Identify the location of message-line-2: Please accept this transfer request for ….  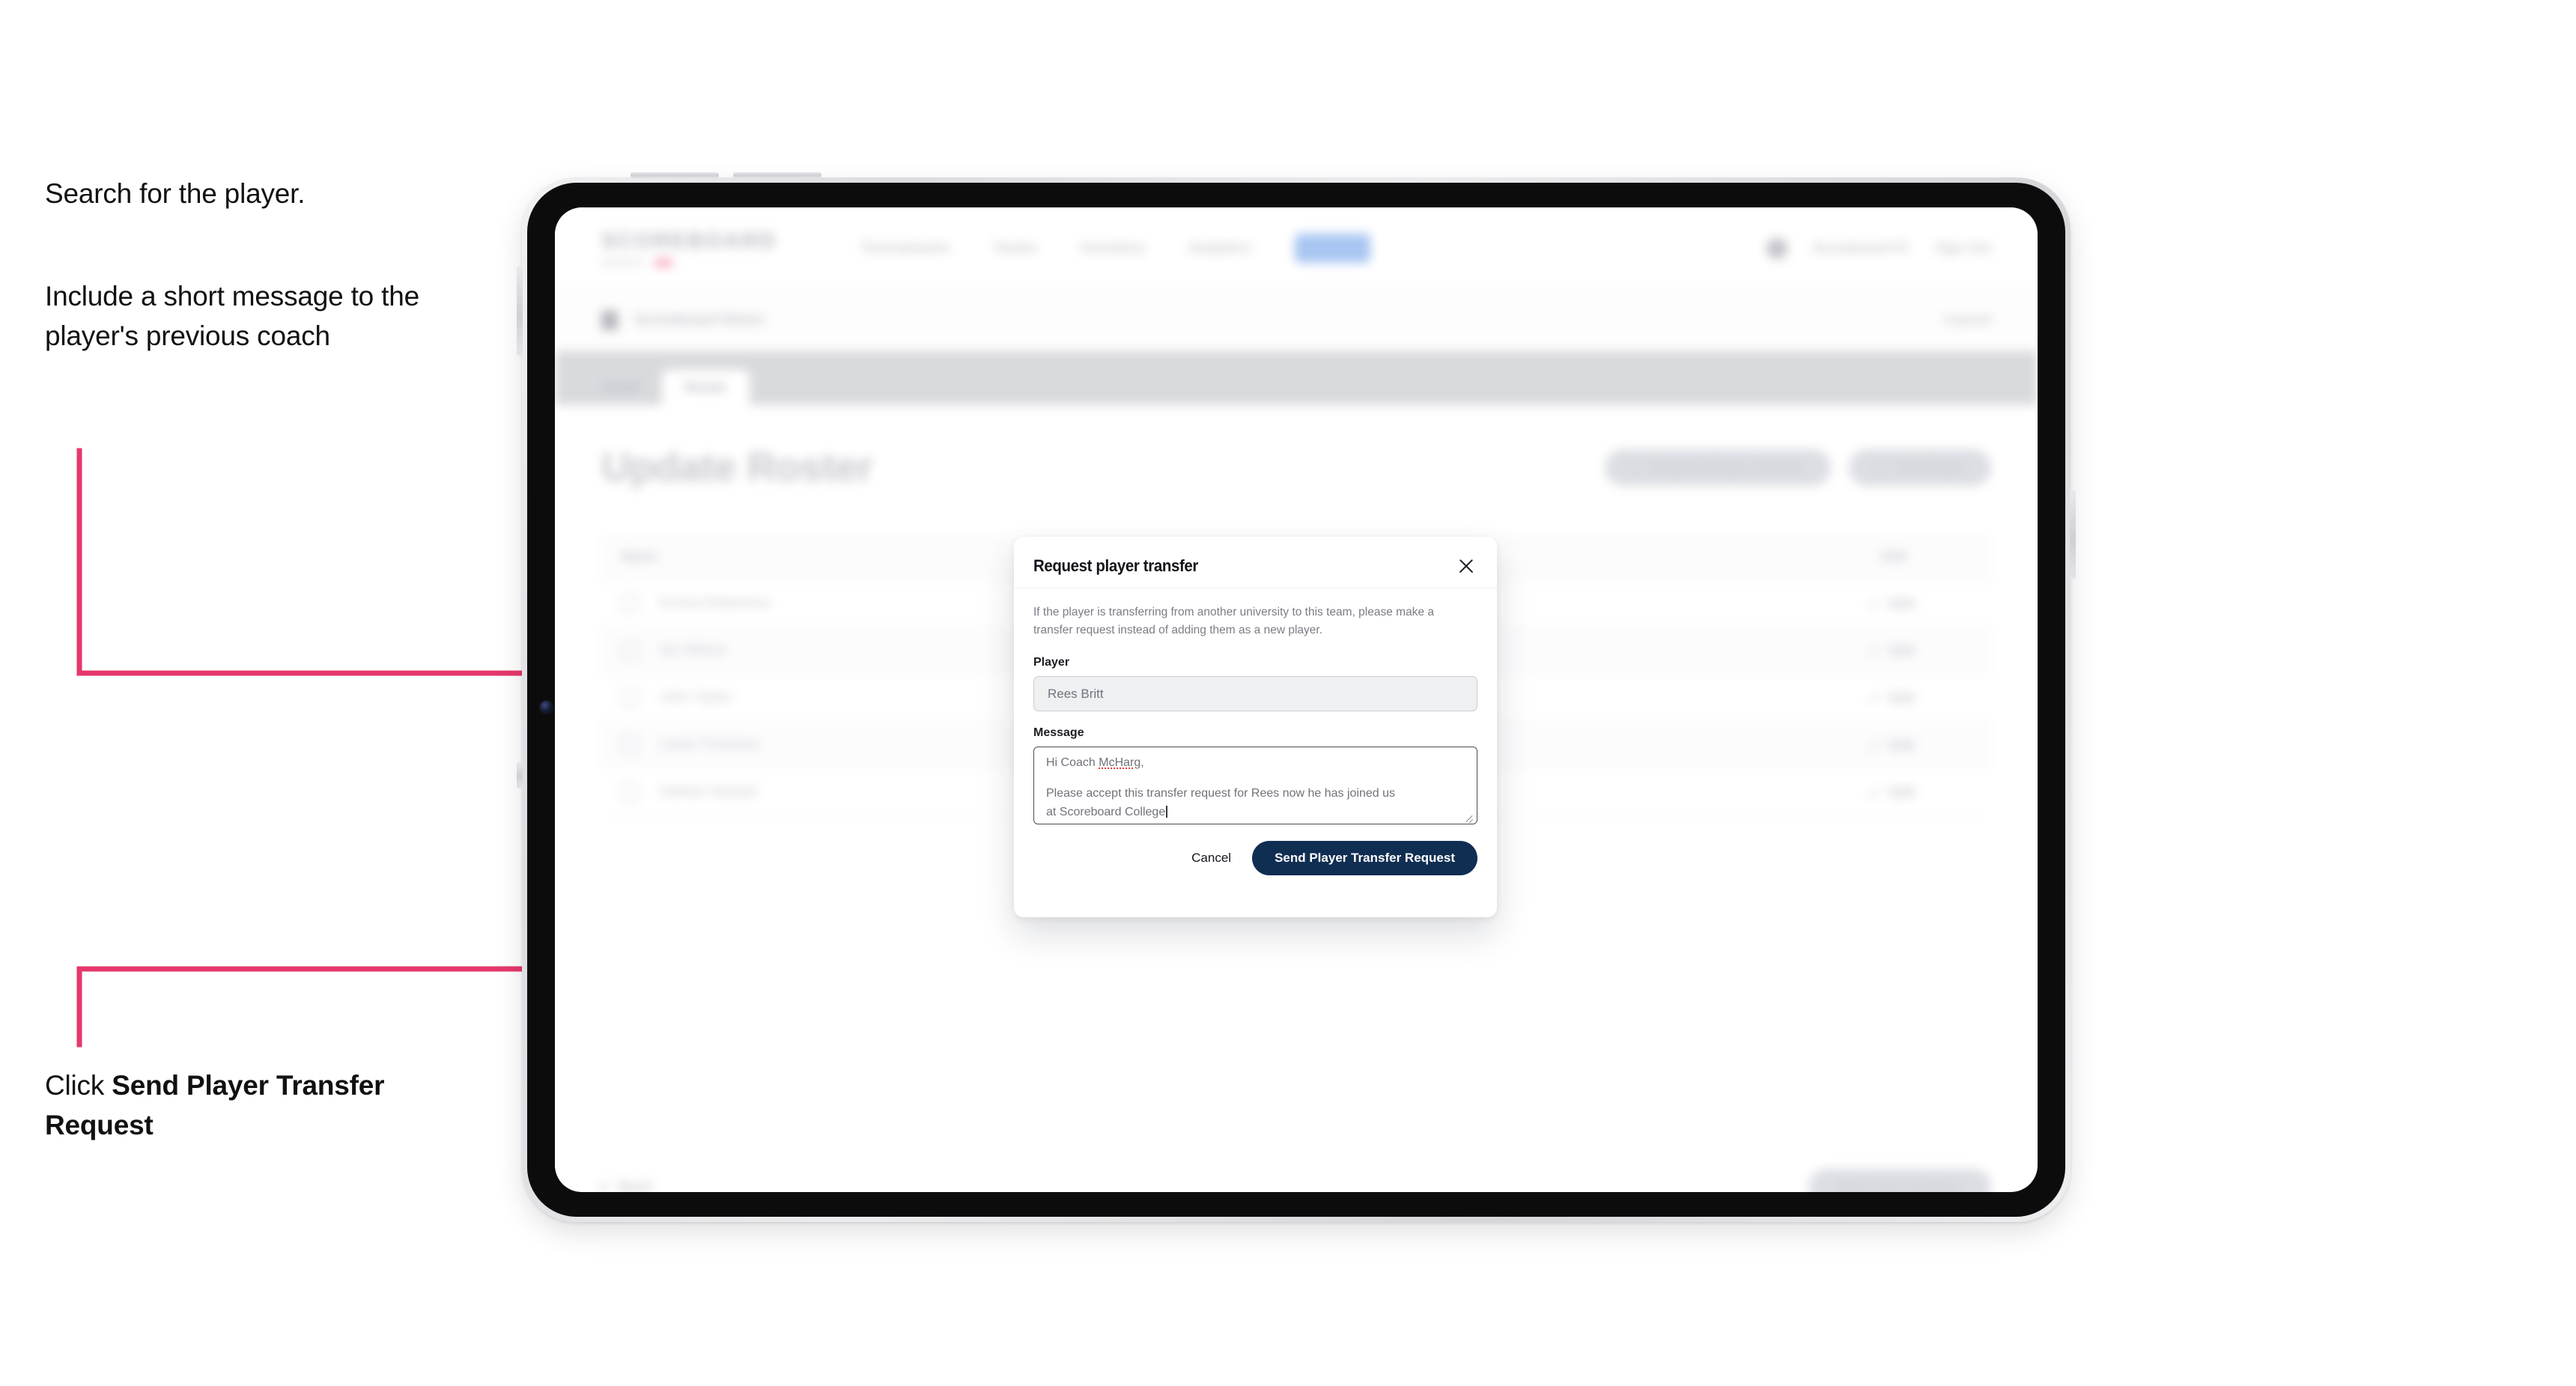
(1221, 793).